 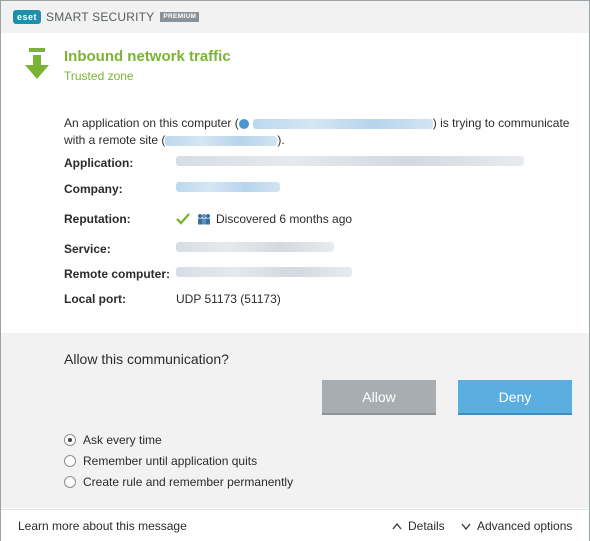 I want to click on alert-subtitle: Trusted zone, so click(x=99, y=76).